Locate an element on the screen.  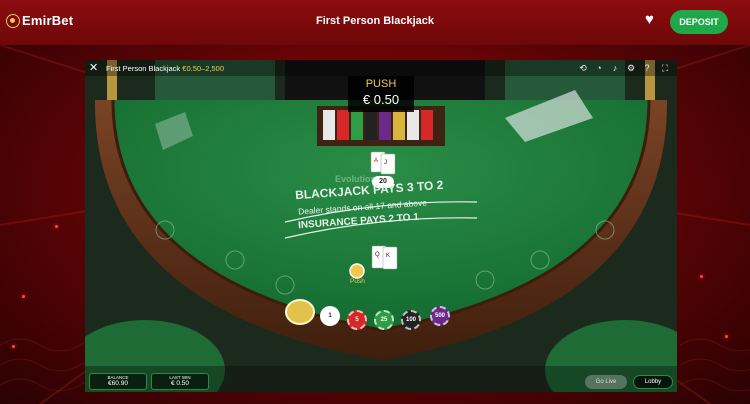
svg-text: Q is located at coordinates (377, 255).